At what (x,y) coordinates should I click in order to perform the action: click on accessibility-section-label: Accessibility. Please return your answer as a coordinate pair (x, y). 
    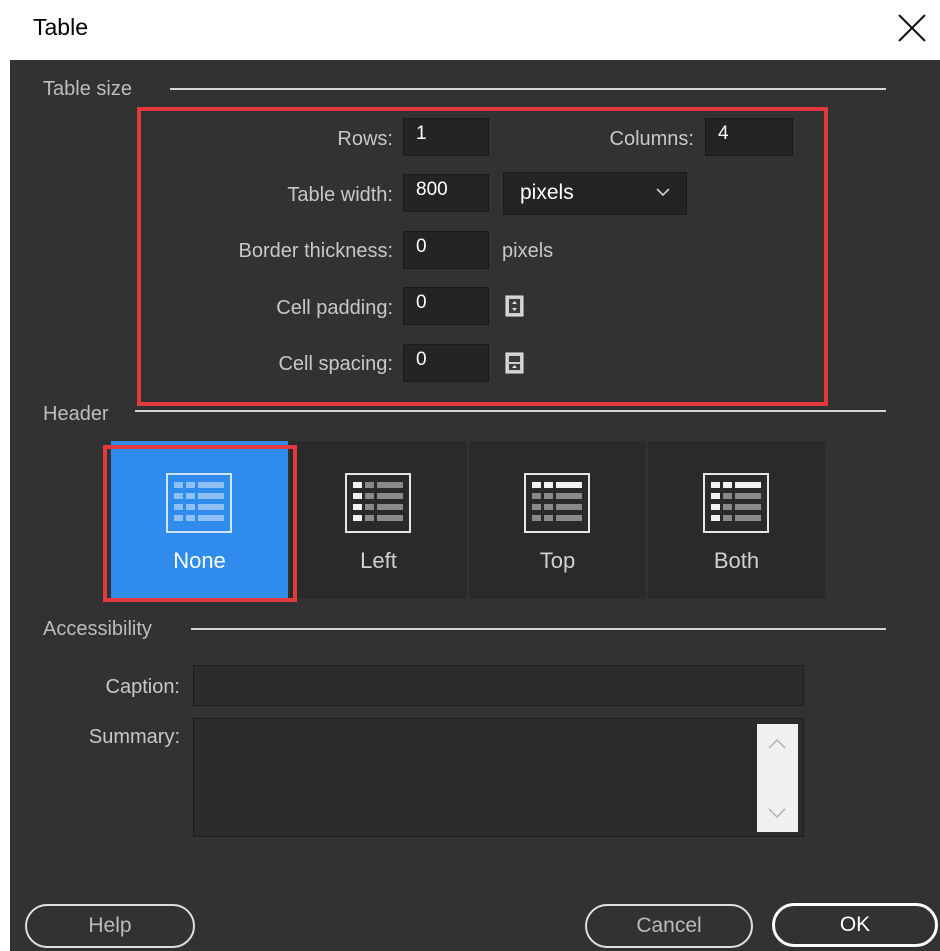
    Looking at the image, I should click on (97, 629).